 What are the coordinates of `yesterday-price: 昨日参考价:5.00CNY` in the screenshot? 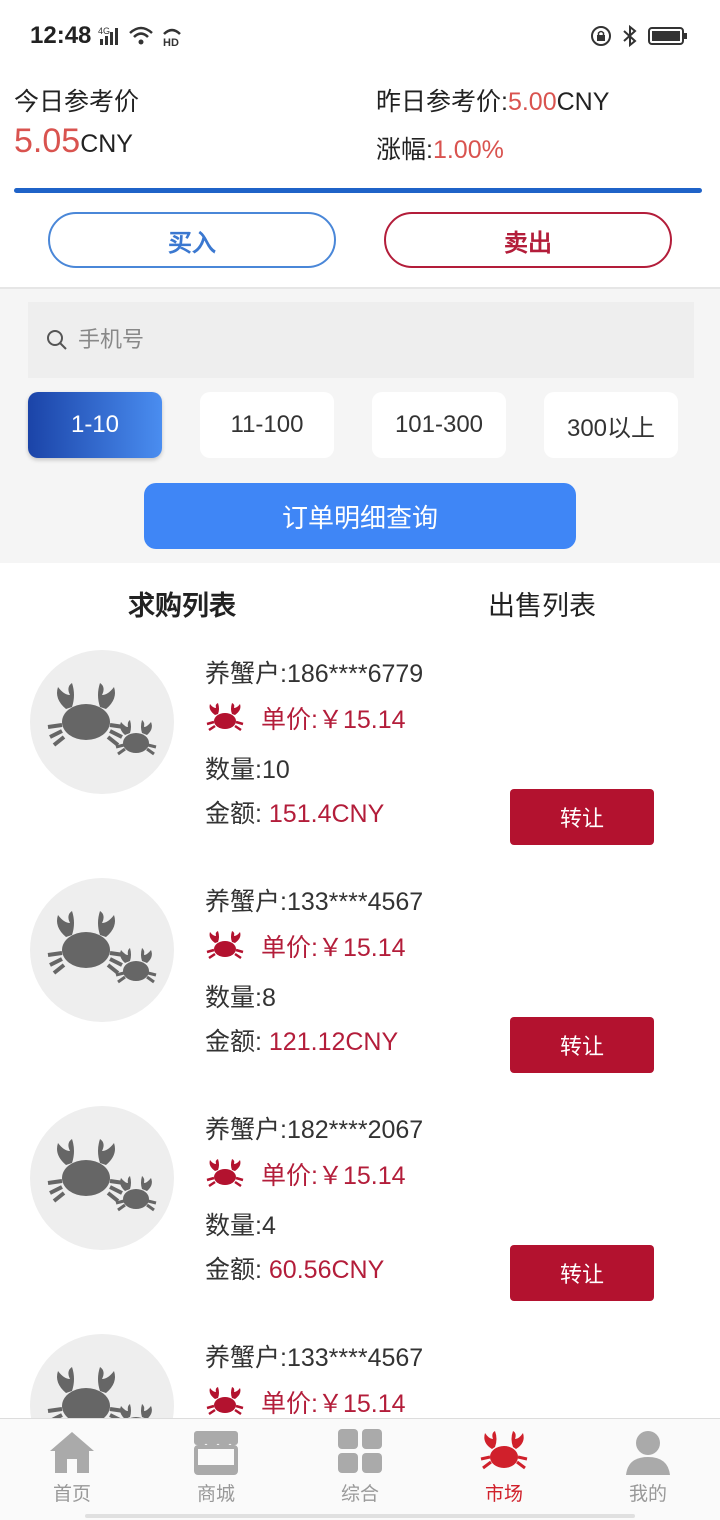 It's located at (492, 100).